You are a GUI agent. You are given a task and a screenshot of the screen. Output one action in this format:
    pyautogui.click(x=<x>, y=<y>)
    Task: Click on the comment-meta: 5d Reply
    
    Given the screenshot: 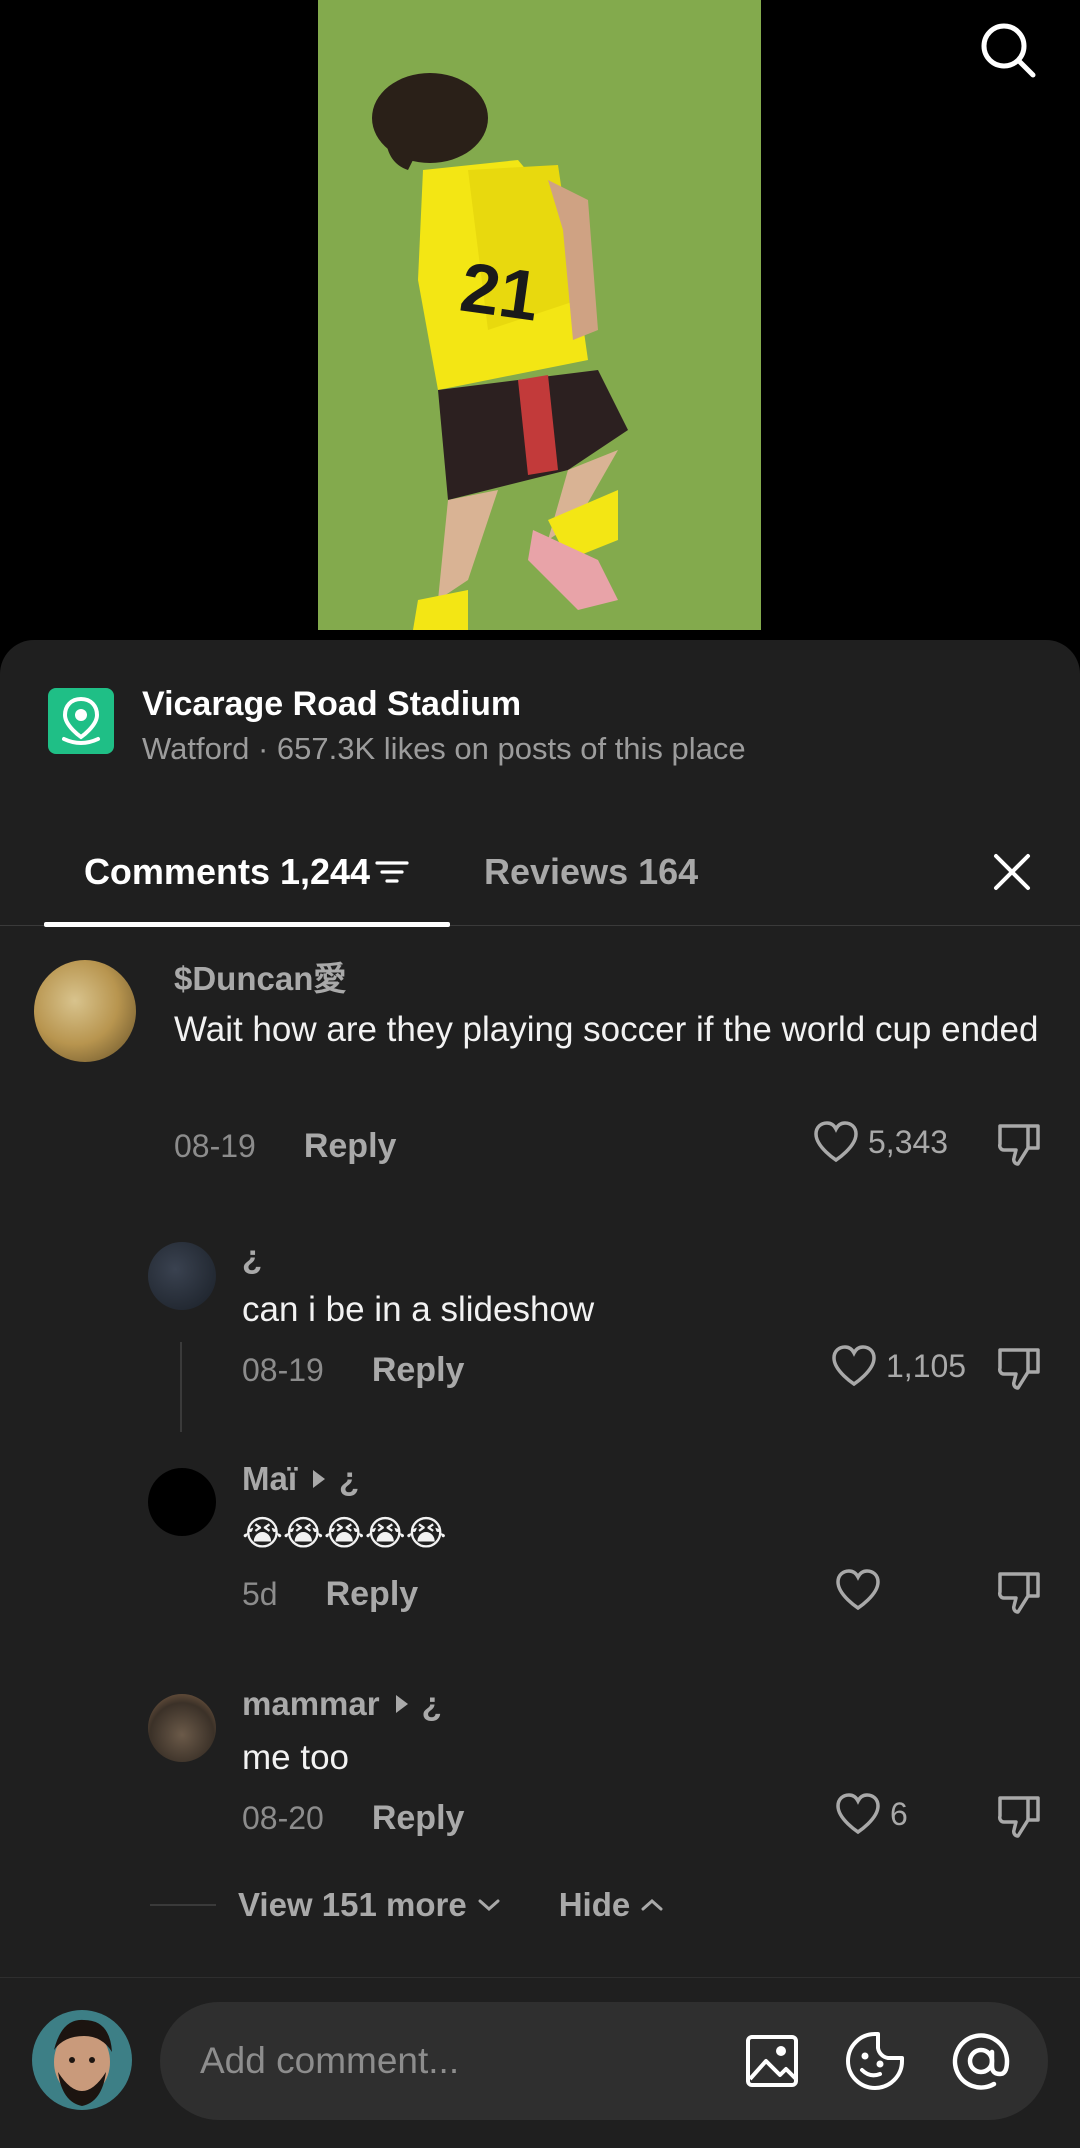 What is the action you would take?
    pyautogui.click(x=330, y=1594)
    